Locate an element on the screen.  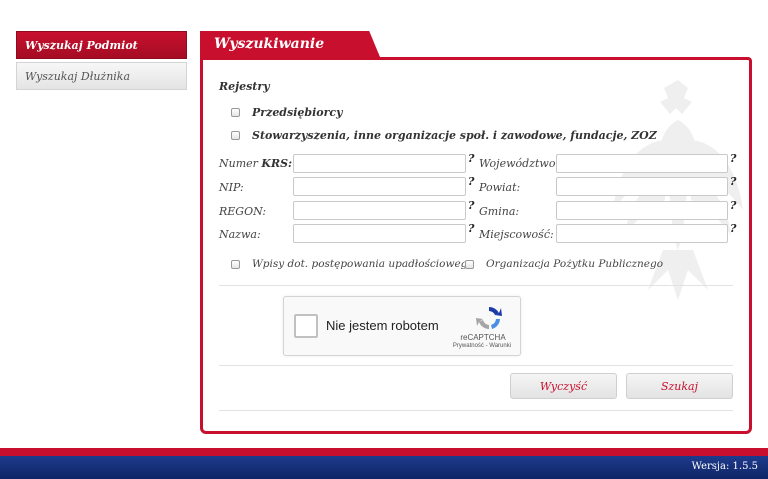
registry-option-przedsiebiorcy: Przedsiębiorcy is located at coordinates (286, 112).